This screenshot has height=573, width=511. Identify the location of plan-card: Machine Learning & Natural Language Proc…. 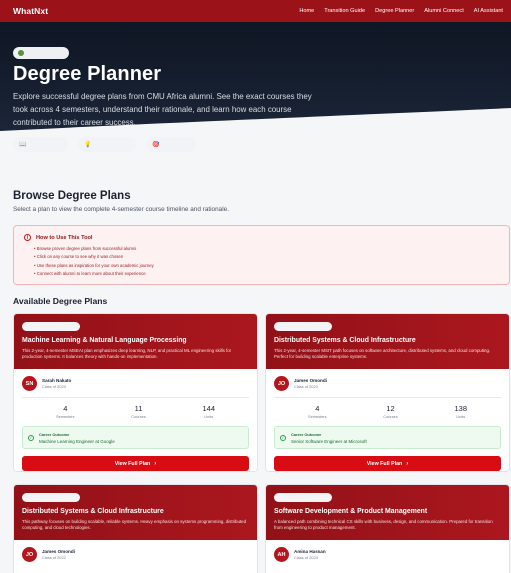
(135, 392).